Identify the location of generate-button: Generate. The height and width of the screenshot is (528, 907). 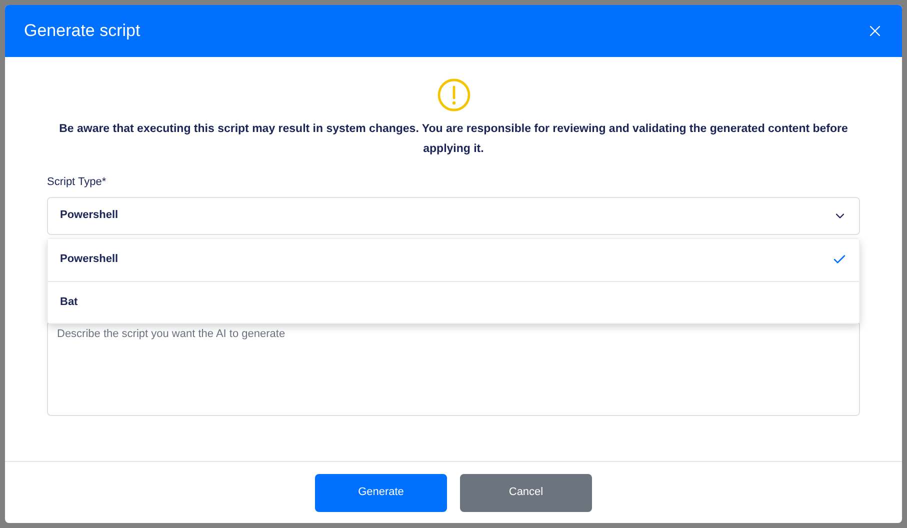
(381, 493).